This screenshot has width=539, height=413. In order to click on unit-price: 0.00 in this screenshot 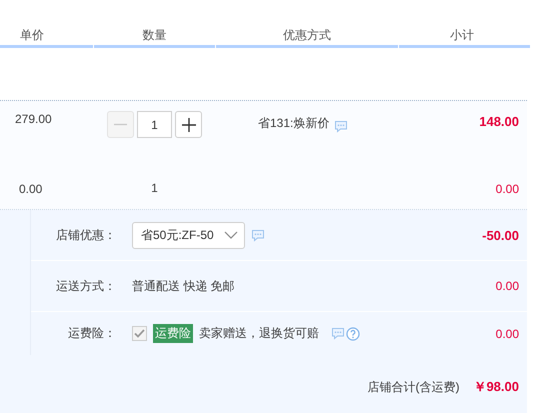, I will do `click(30, 189)`.